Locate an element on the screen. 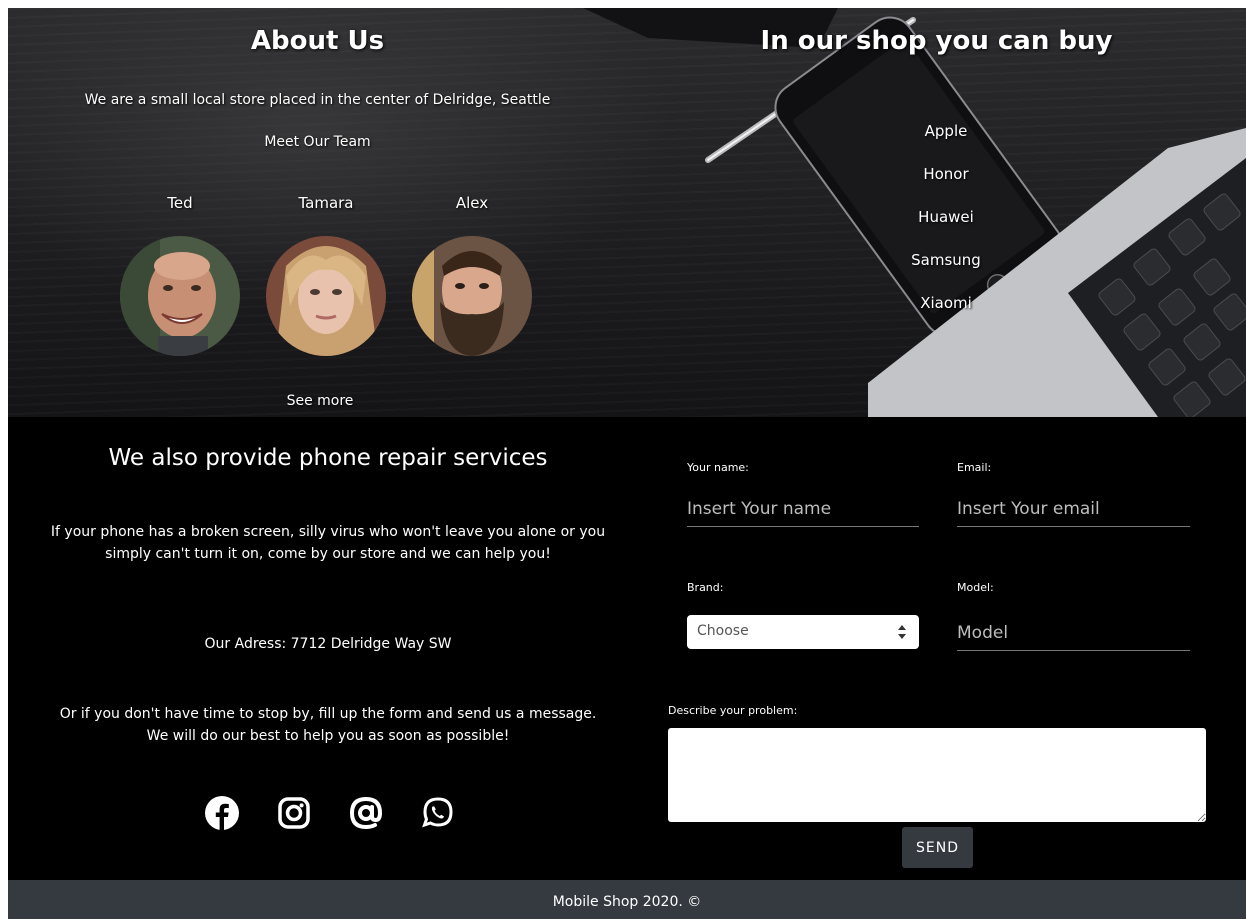  brand-list: Apple Honor Huawei Samsung Xiaomi is located at coordinates (946, 229).